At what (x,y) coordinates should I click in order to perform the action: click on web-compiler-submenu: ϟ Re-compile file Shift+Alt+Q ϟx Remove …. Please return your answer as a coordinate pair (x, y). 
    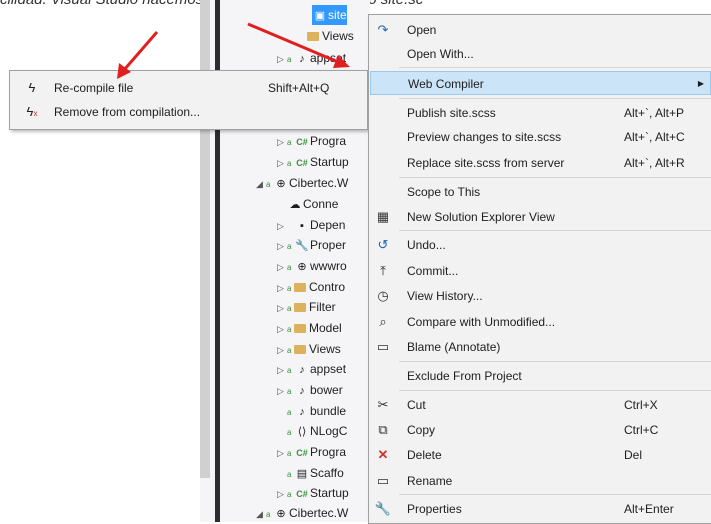
    Looking at the image, I should click on (188, 100).